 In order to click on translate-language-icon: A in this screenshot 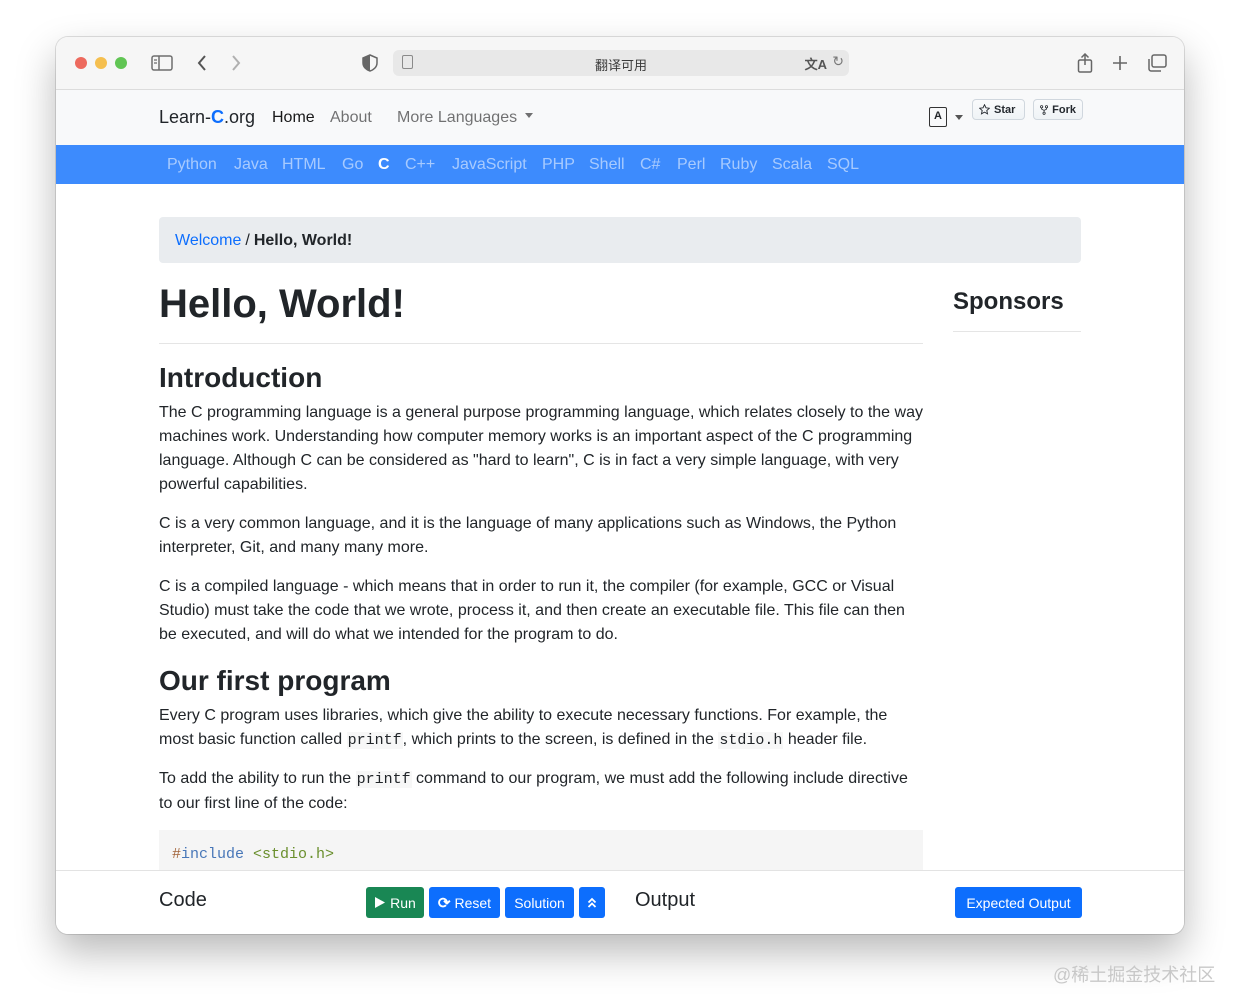, I will do `click(938, 117)`.